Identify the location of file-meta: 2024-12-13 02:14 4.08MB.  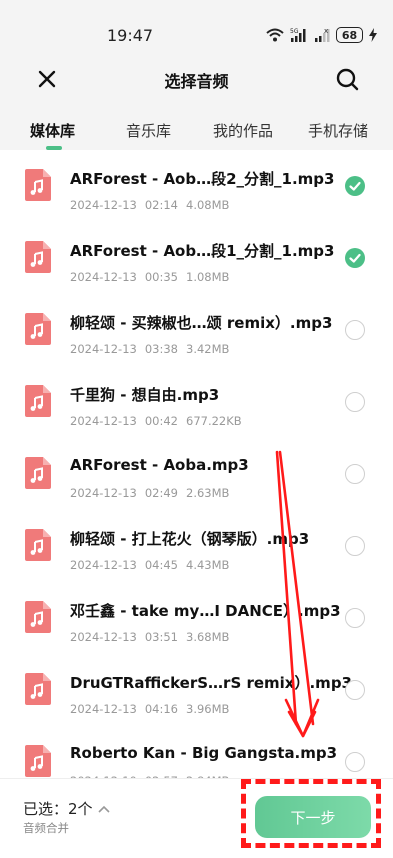
(153, 205).